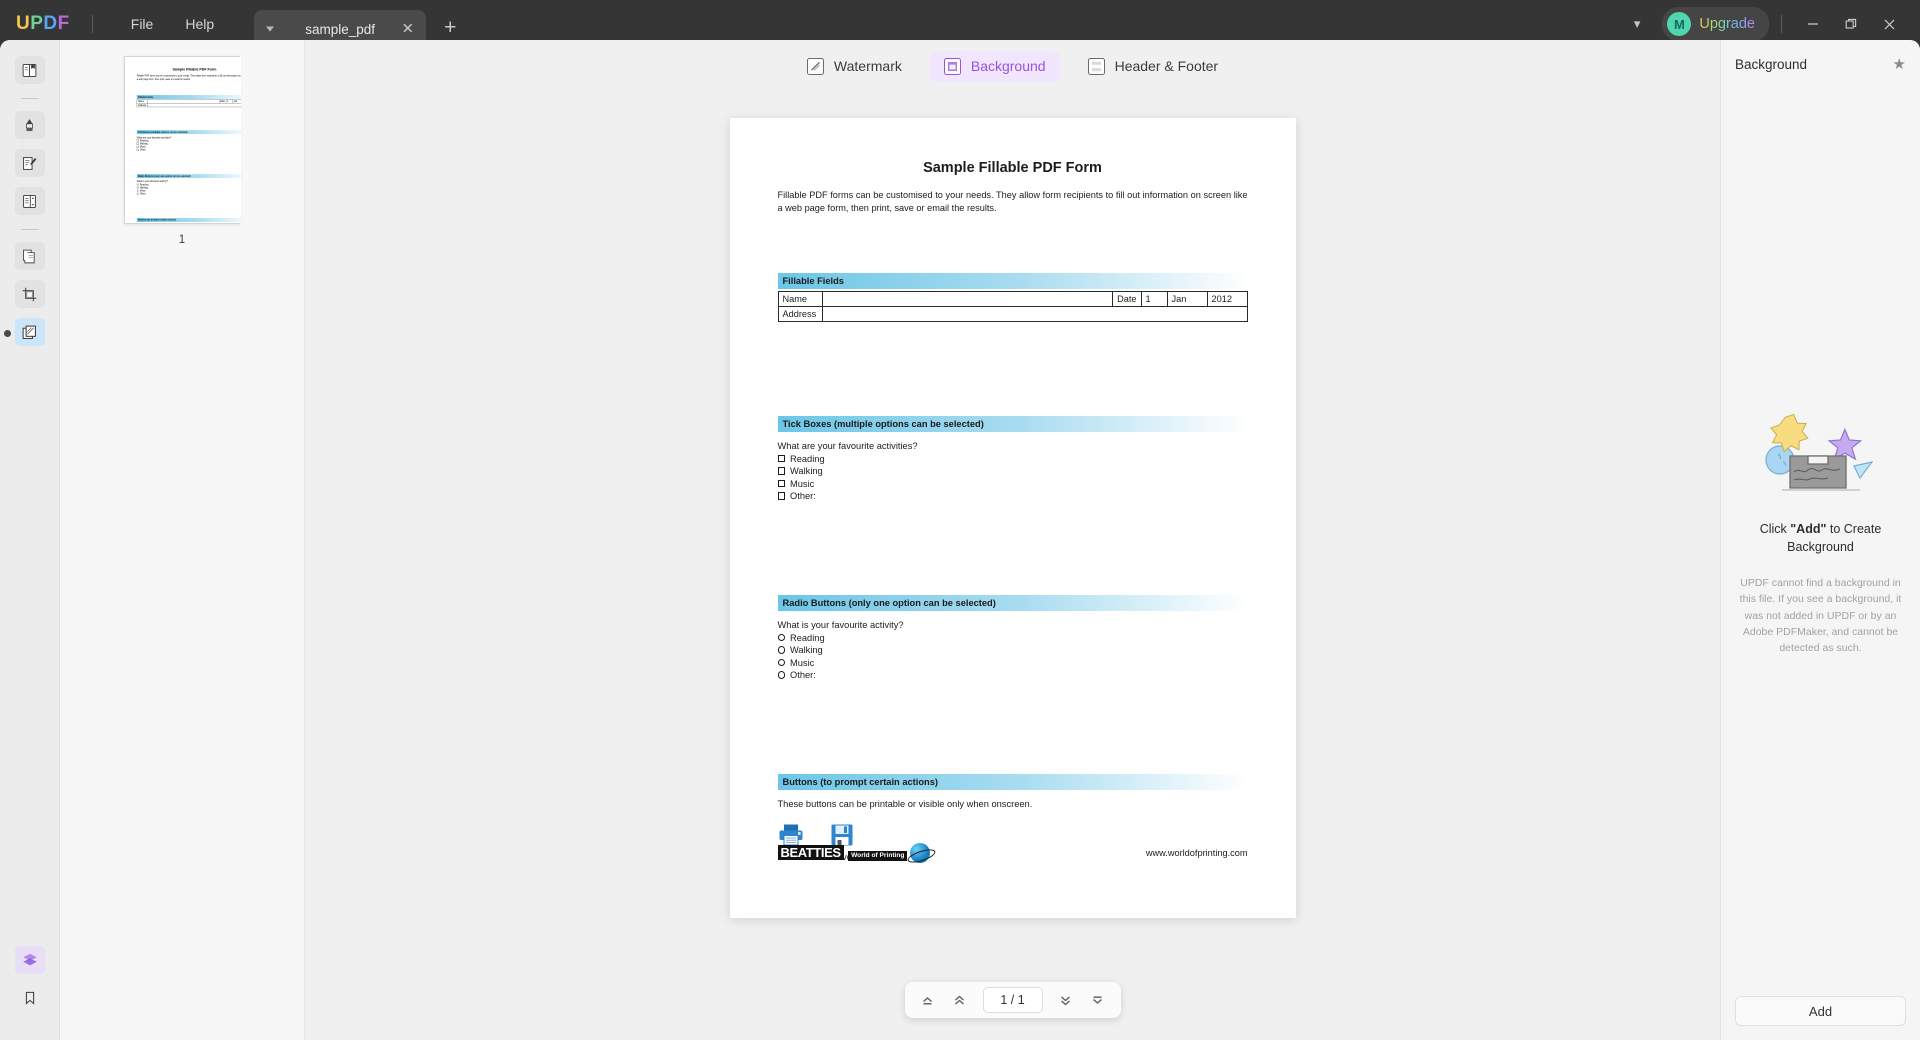  Describe the element at coordinates (1012, 782) in the screenshot. I see `section-heading-buttons: Buttons (to prompt certain actions)` at that location.